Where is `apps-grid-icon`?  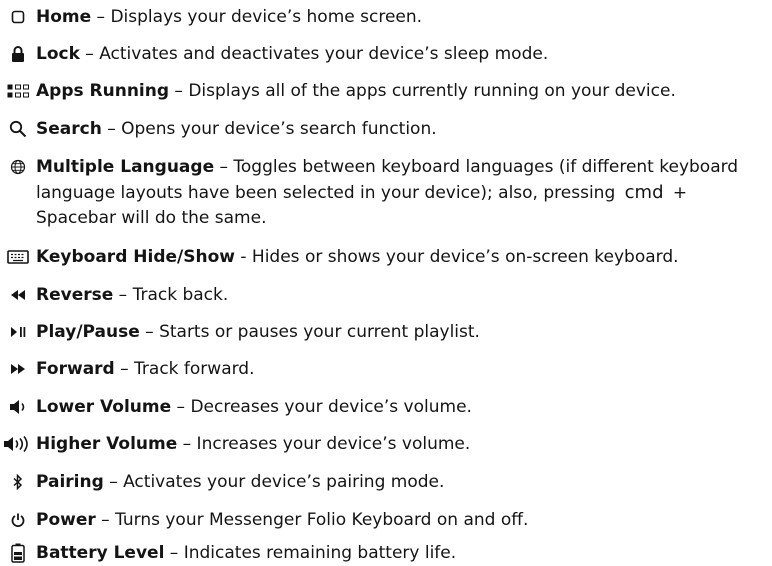 apps-grid-icon is located at coordinates (18, 91).